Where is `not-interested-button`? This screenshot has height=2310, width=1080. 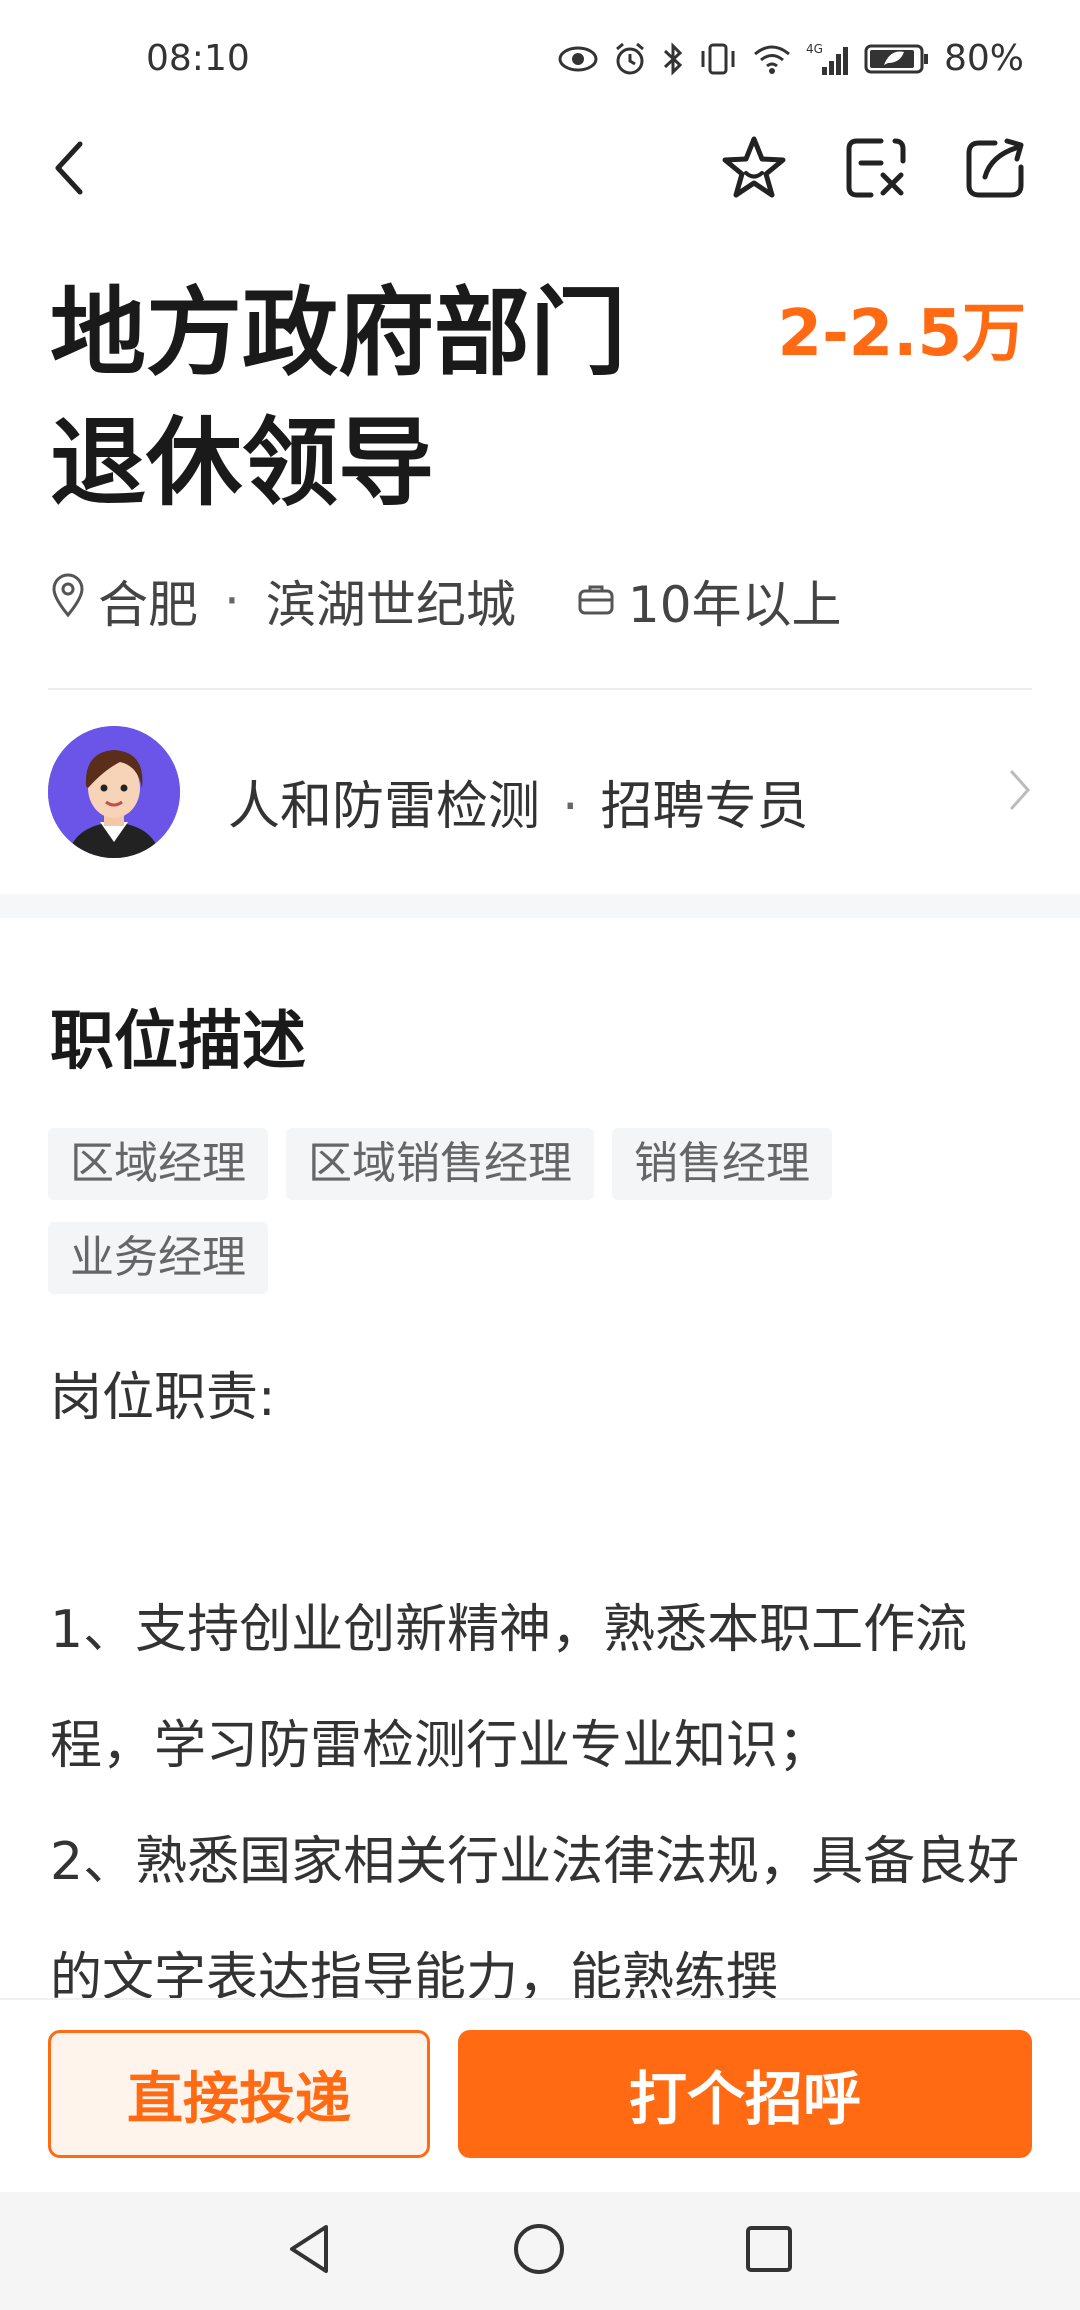
not-interested-button is located at coordinates (876, 170).